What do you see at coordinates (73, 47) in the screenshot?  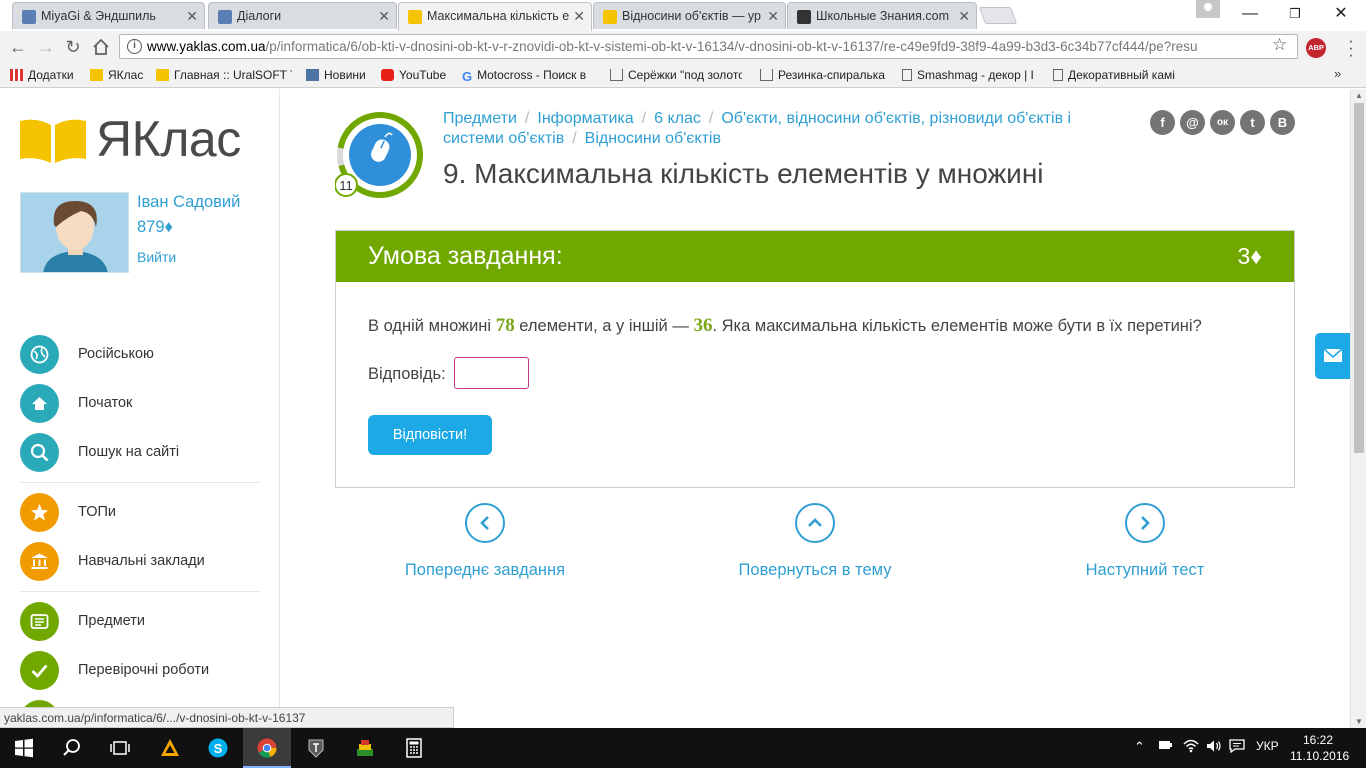 I see `reload-icon: ↻` at bounding box center [73, 47].